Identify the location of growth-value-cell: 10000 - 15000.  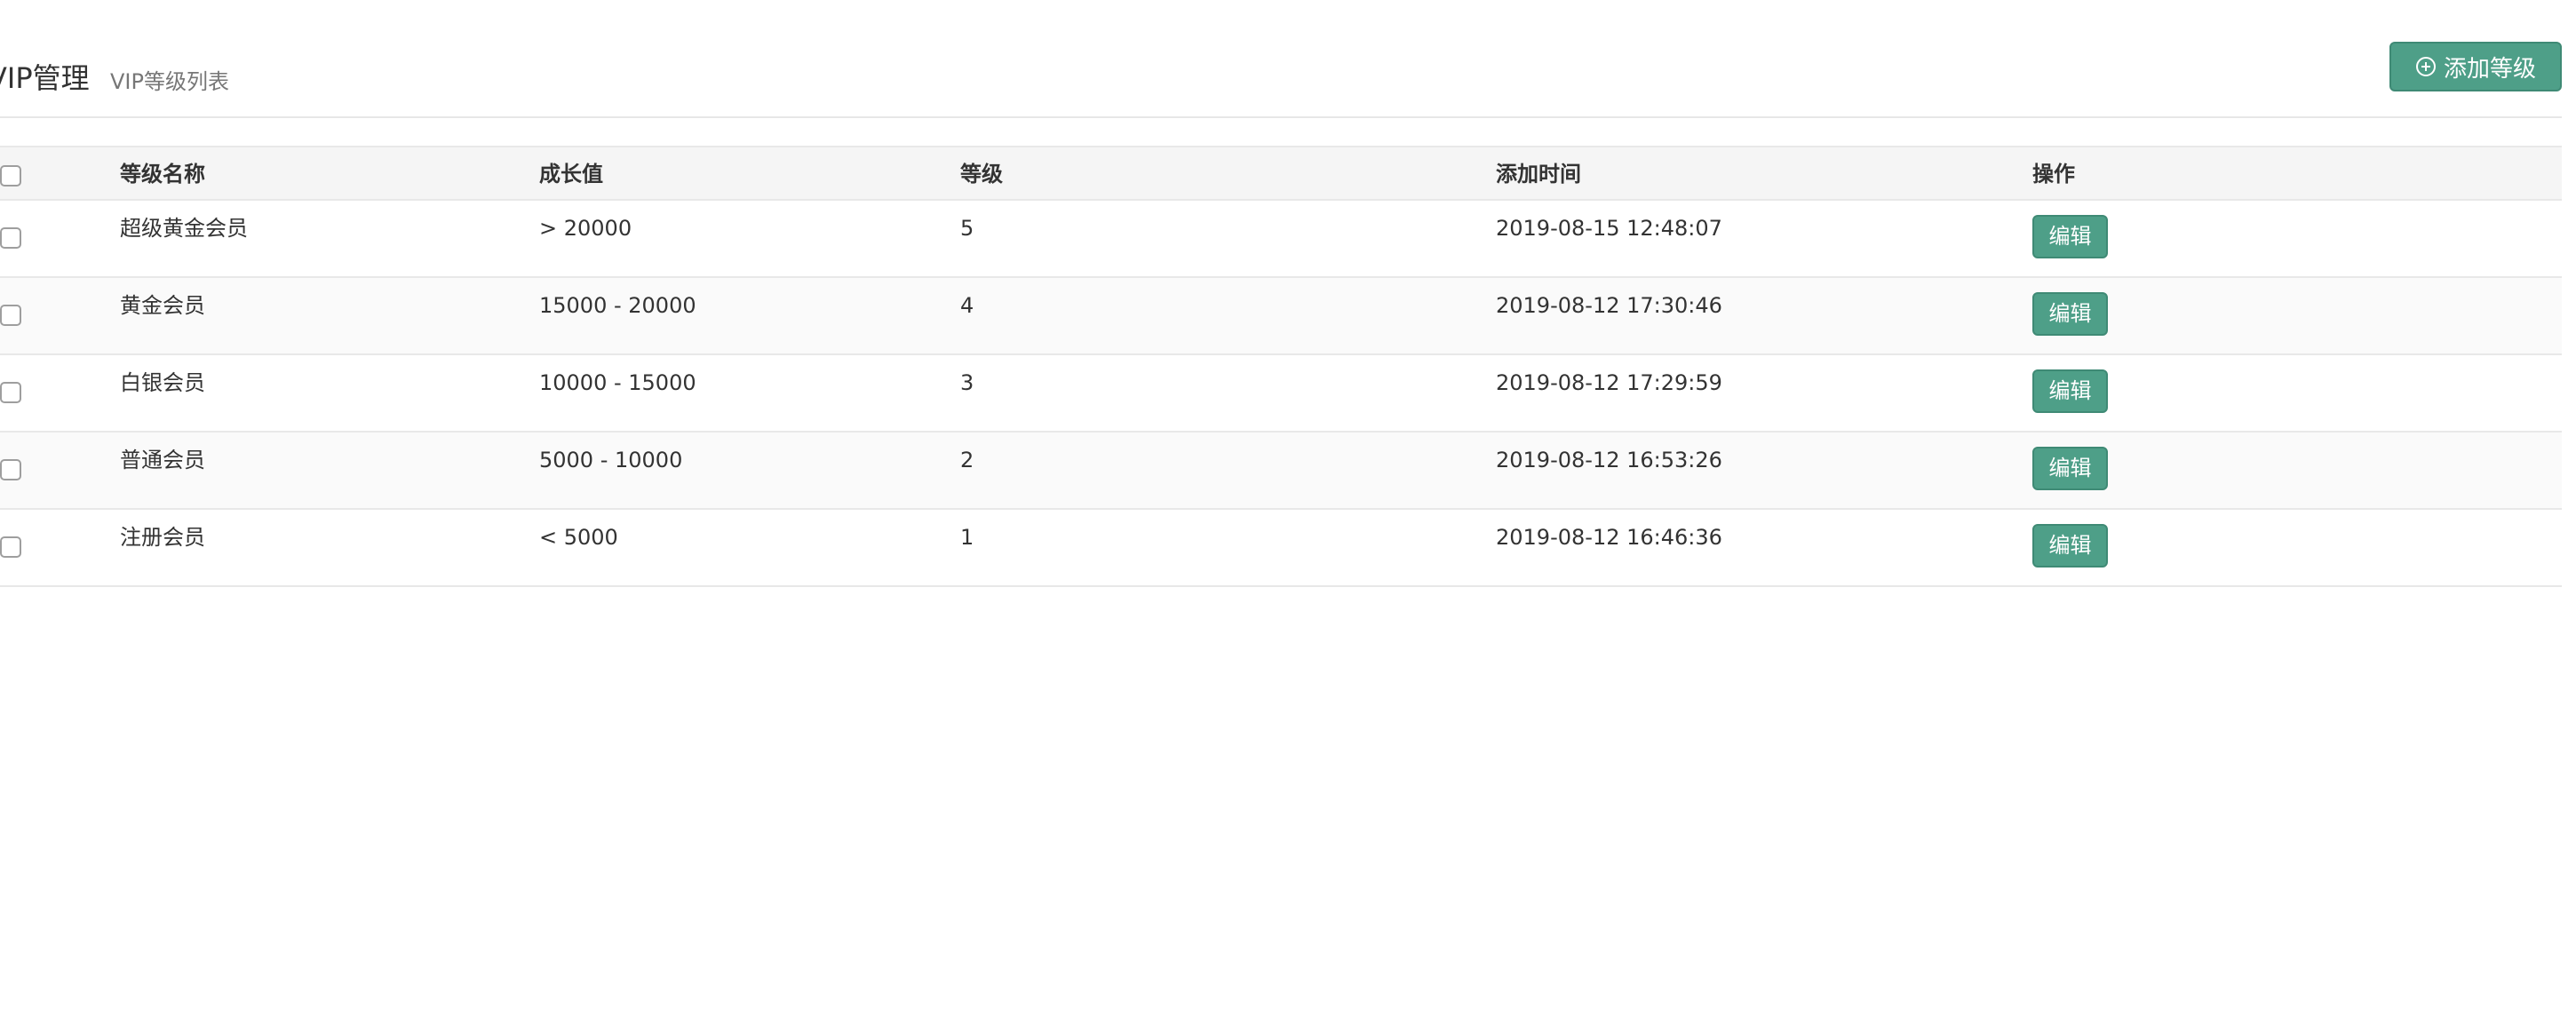
(617, 382).